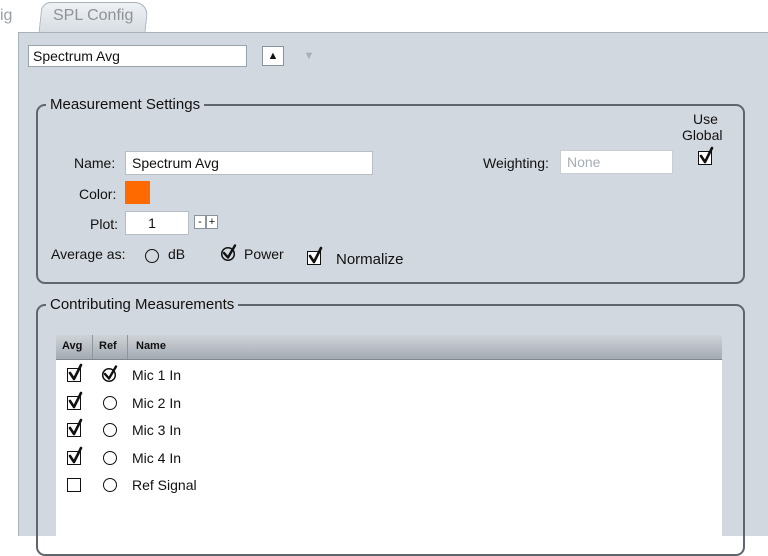 The width and height of the screenshot is (768, 556). What do you see at coordinates (389, 347) in the screenshot?
I see `table-header: Avg Ref Name` at bounding box center [389, 347].